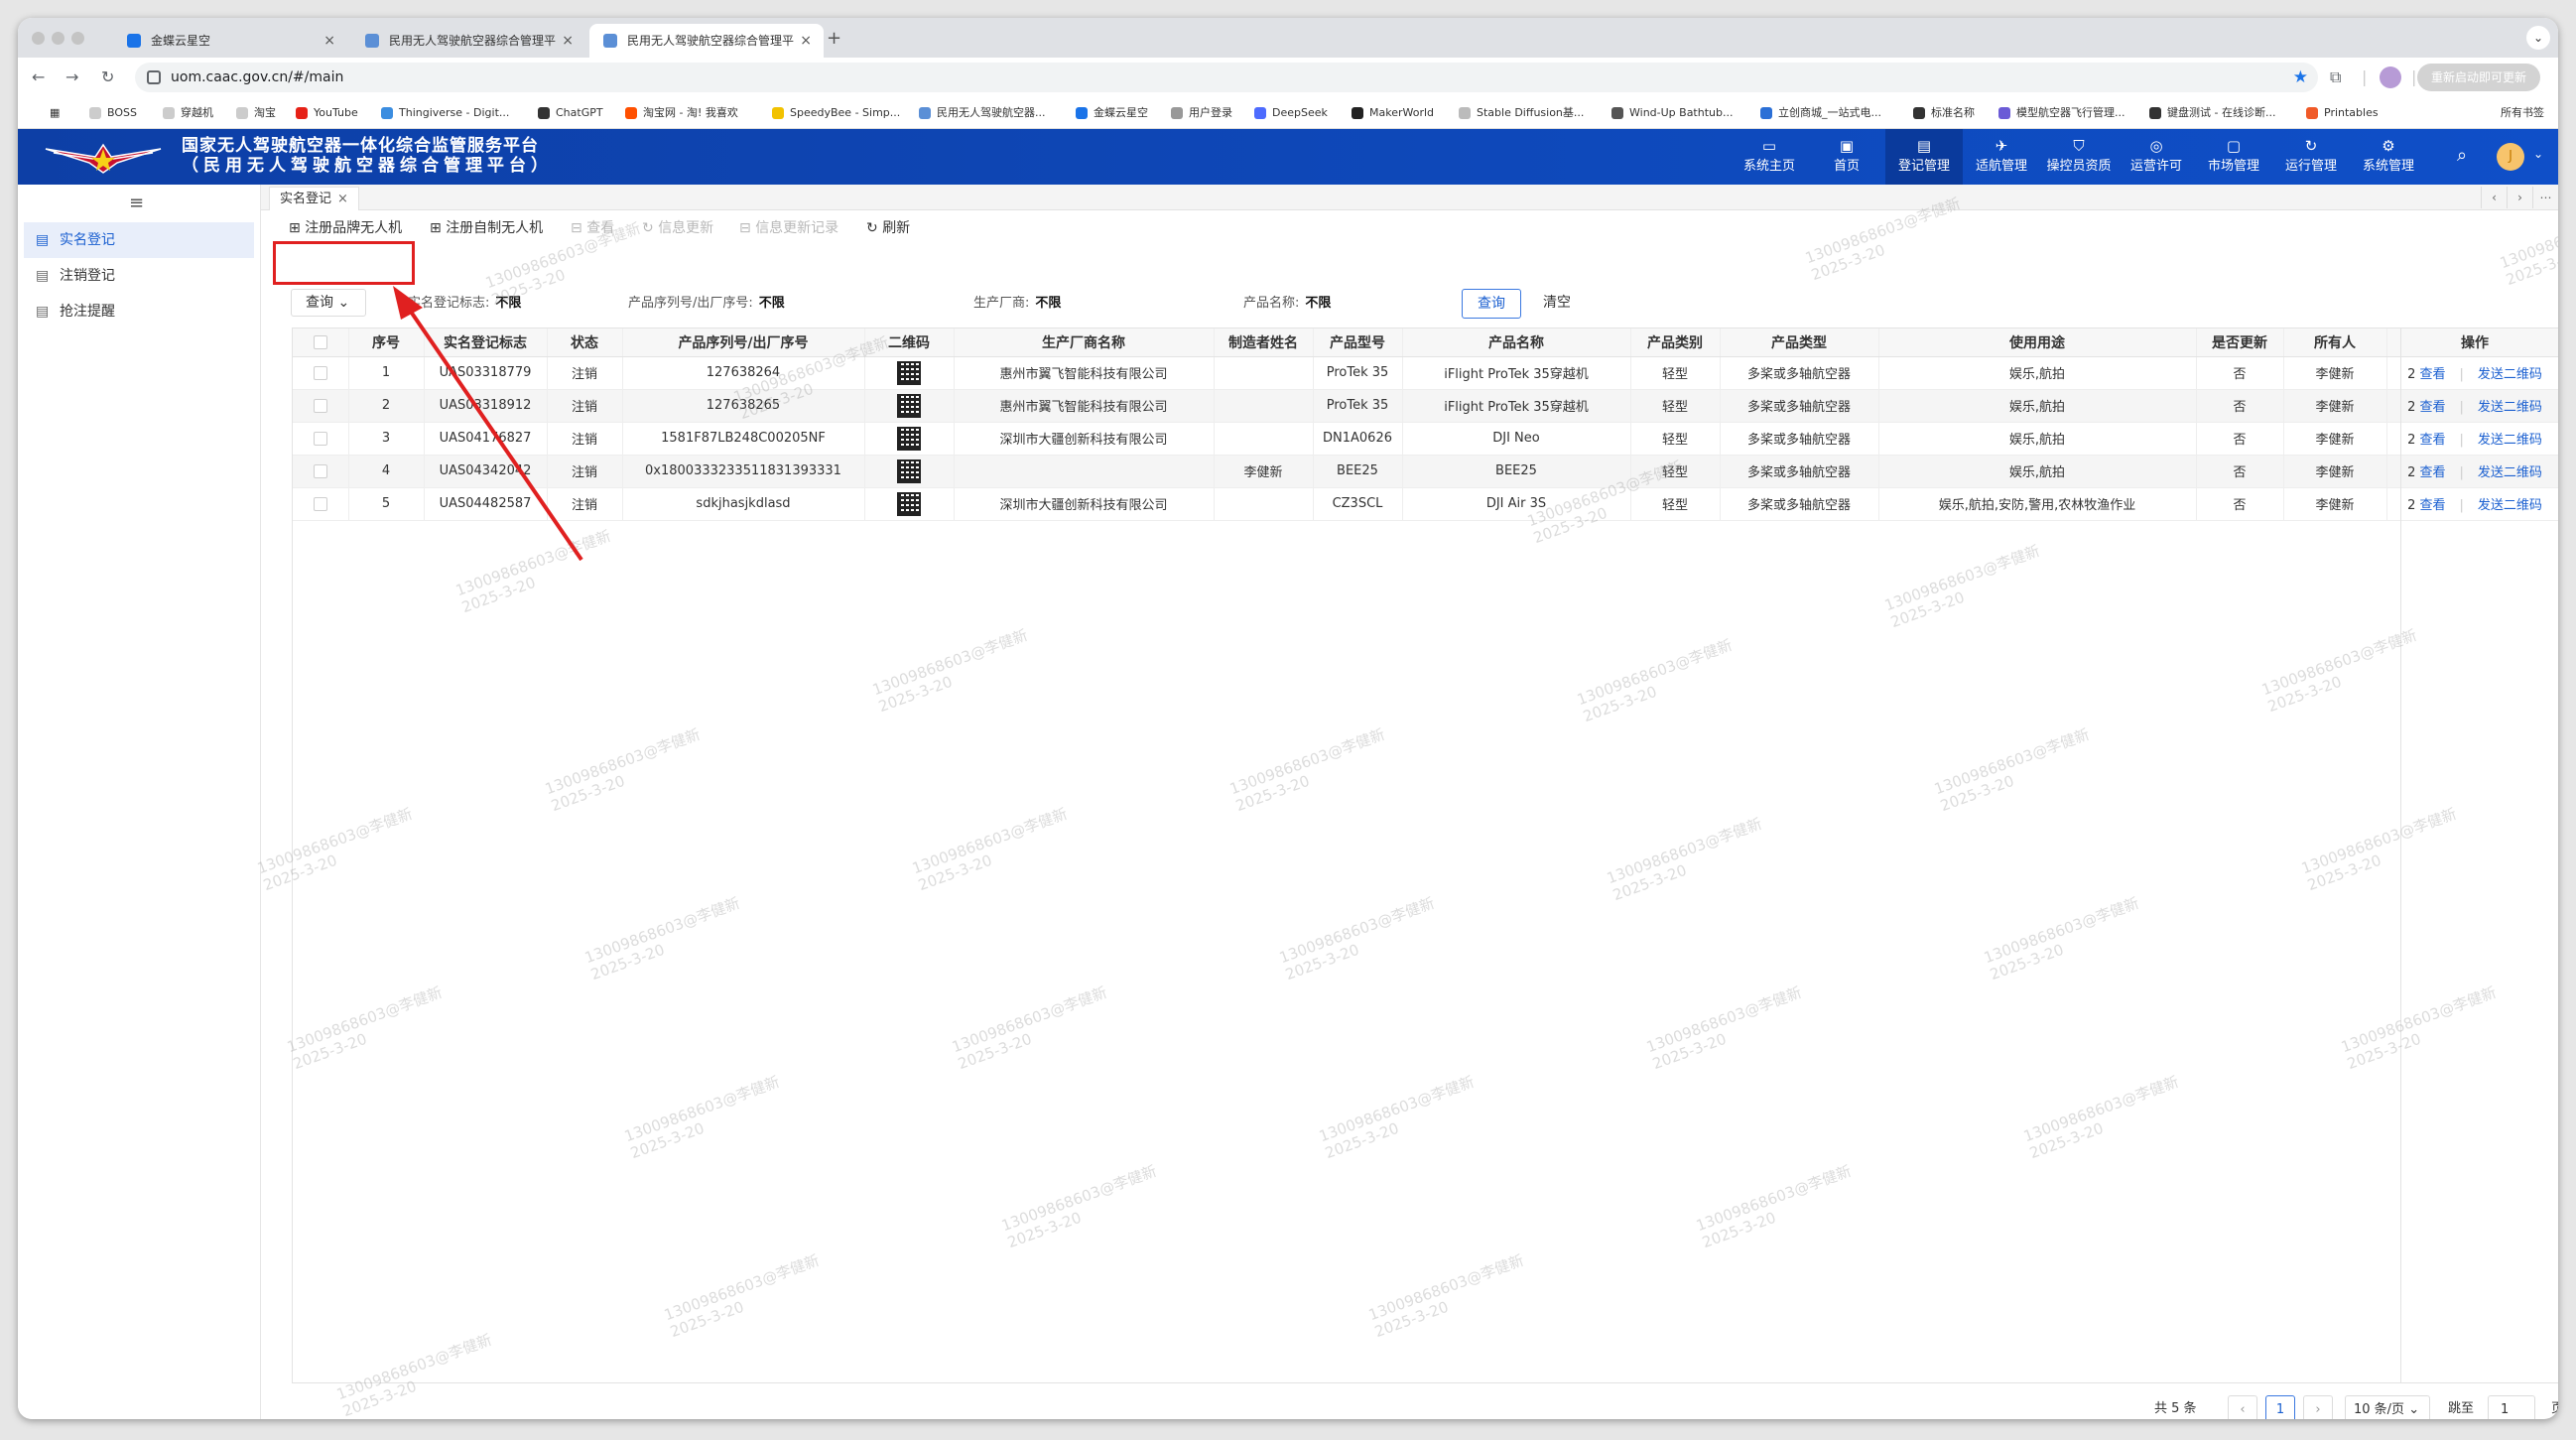  I want to click on column-header: 产品序列号/出厂序号, so click(744, 342).